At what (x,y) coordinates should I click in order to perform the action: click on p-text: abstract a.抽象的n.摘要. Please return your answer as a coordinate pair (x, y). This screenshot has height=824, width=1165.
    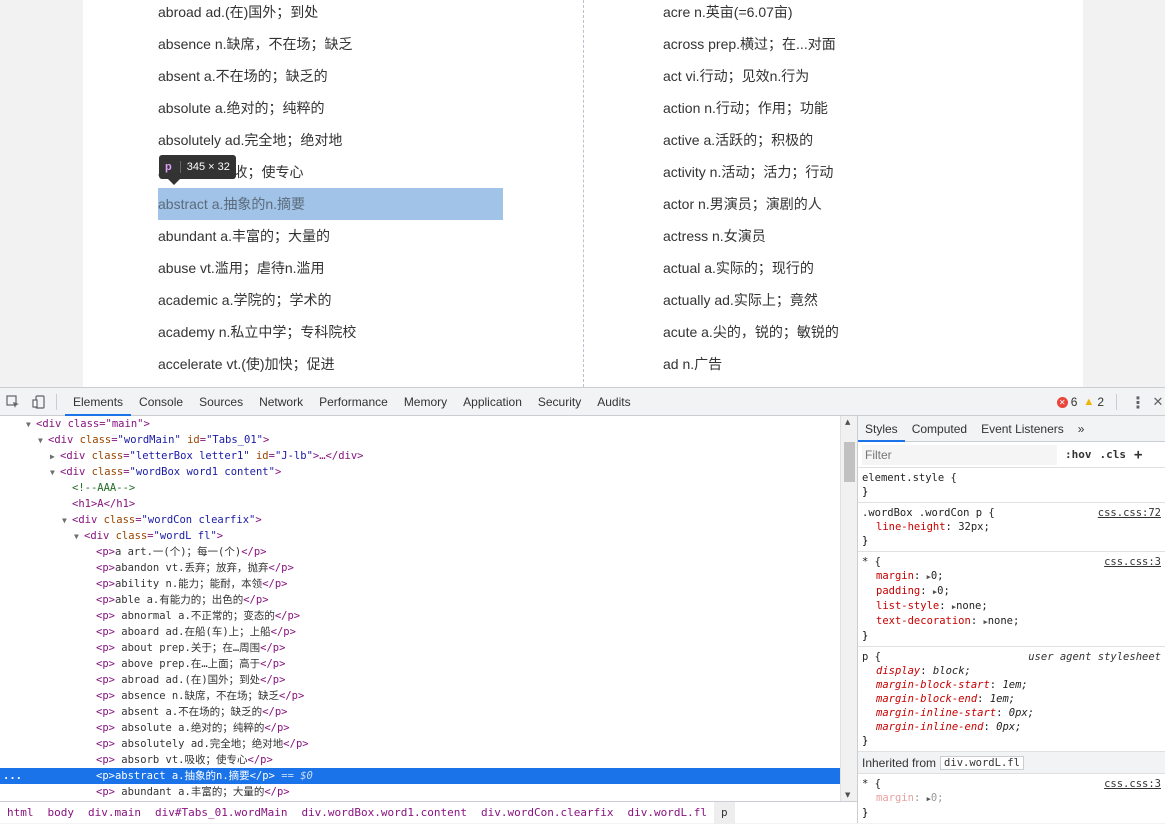
    Looking at the image, I should click on (182, 776).